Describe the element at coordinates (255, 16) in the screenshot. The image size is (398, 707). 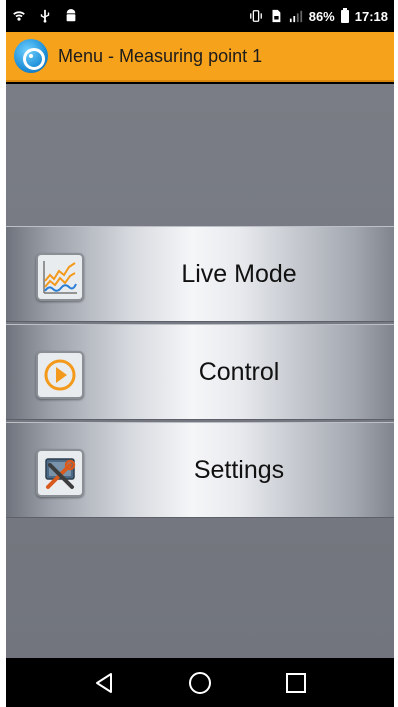
I see `vibrate-icon` at that location.